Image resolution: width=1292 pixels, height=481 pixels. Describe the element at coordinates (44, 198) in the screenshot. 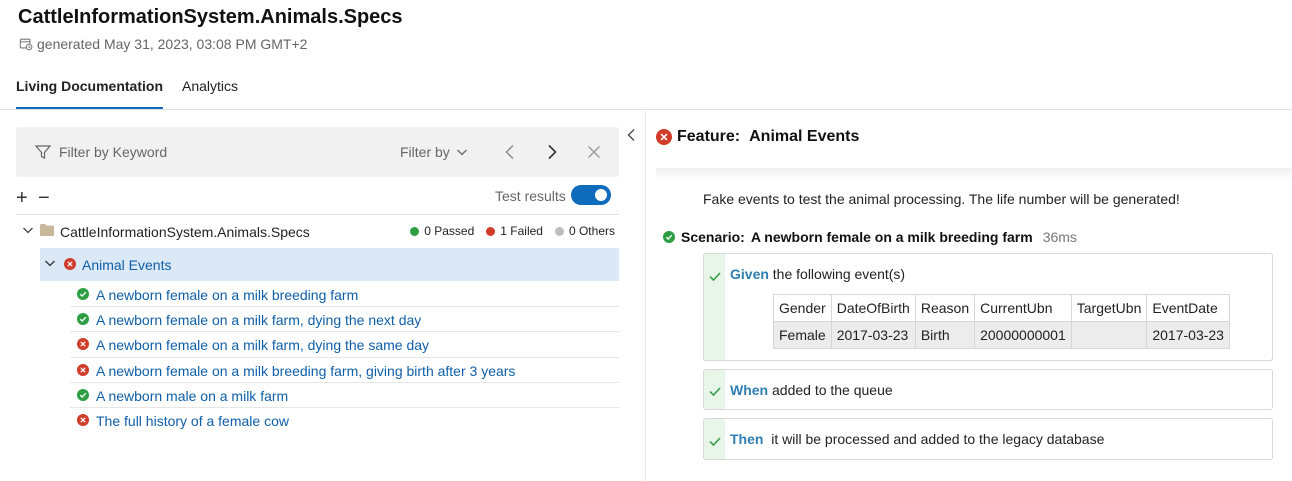

I see `collapse-all-button: −` at that location.